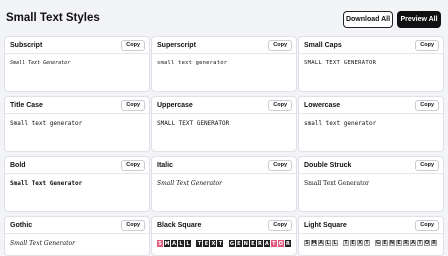 This screenshot has width=448, height=256. I want to click on card-title: Lowercase, so click(322, 105).